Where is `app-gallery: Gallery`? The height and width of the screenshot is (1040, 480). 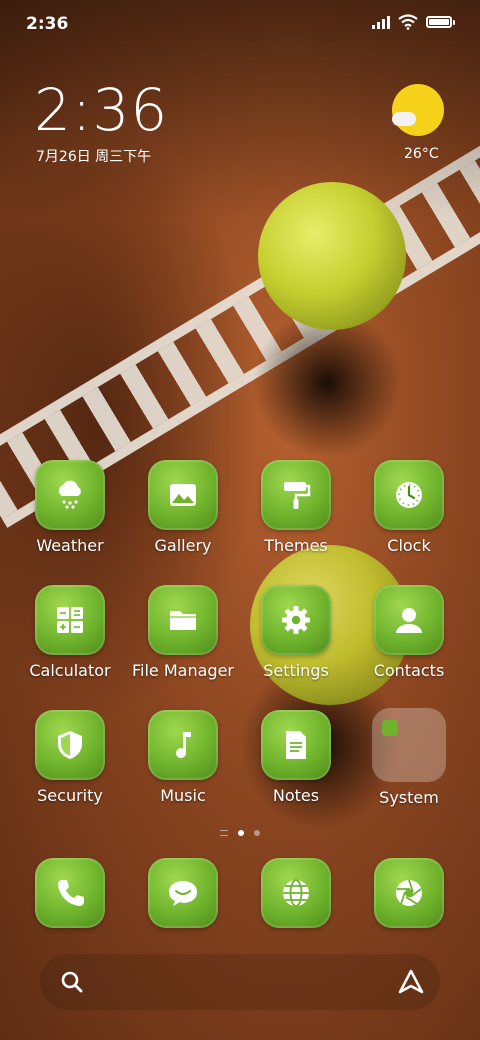
app-gallery: Gallery is located at coordinates (183, 507).